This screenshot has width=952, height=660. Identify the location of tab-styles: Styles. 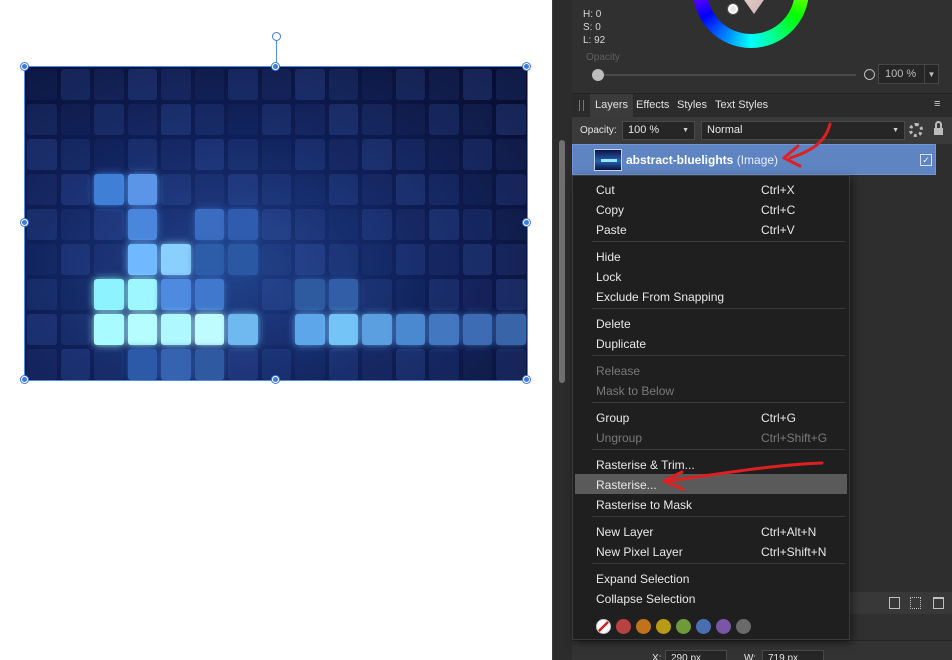
(692, 105).